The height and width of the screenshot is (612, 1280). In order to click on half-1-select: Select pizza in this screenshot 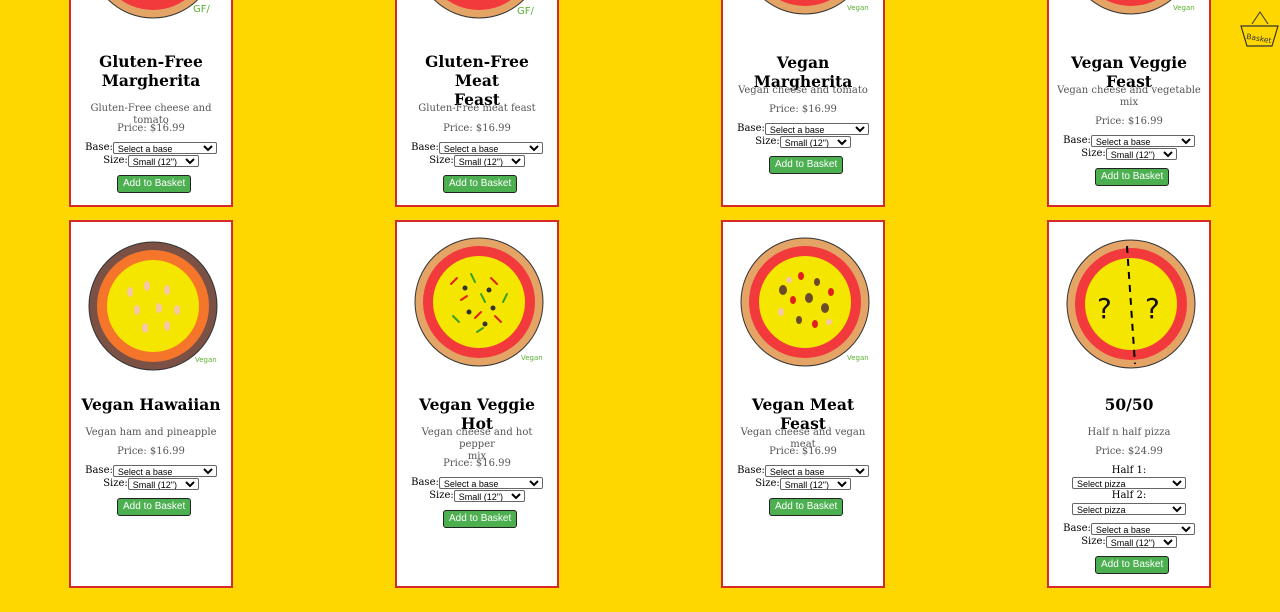, I will do `click(1129, 483)`.